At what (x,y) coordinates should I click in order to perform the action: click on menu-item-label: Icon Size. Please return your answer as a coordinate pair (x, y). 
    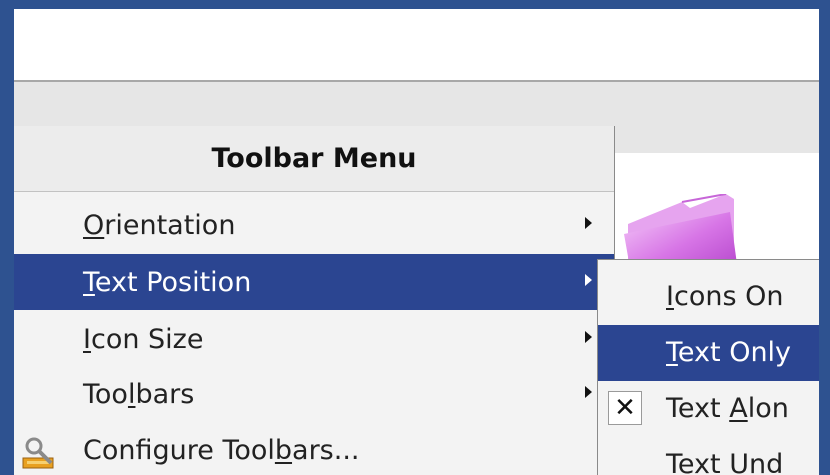
    Looking at the image, I should click on (143, 339).